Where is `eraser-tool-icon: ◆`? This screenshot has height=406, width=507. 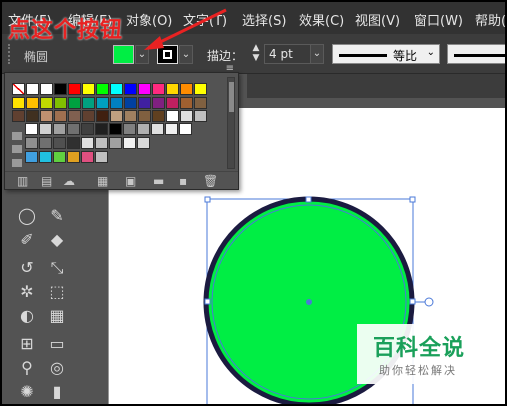 eraser-tool-icon: ◆ is located at coordinates (57, 240).